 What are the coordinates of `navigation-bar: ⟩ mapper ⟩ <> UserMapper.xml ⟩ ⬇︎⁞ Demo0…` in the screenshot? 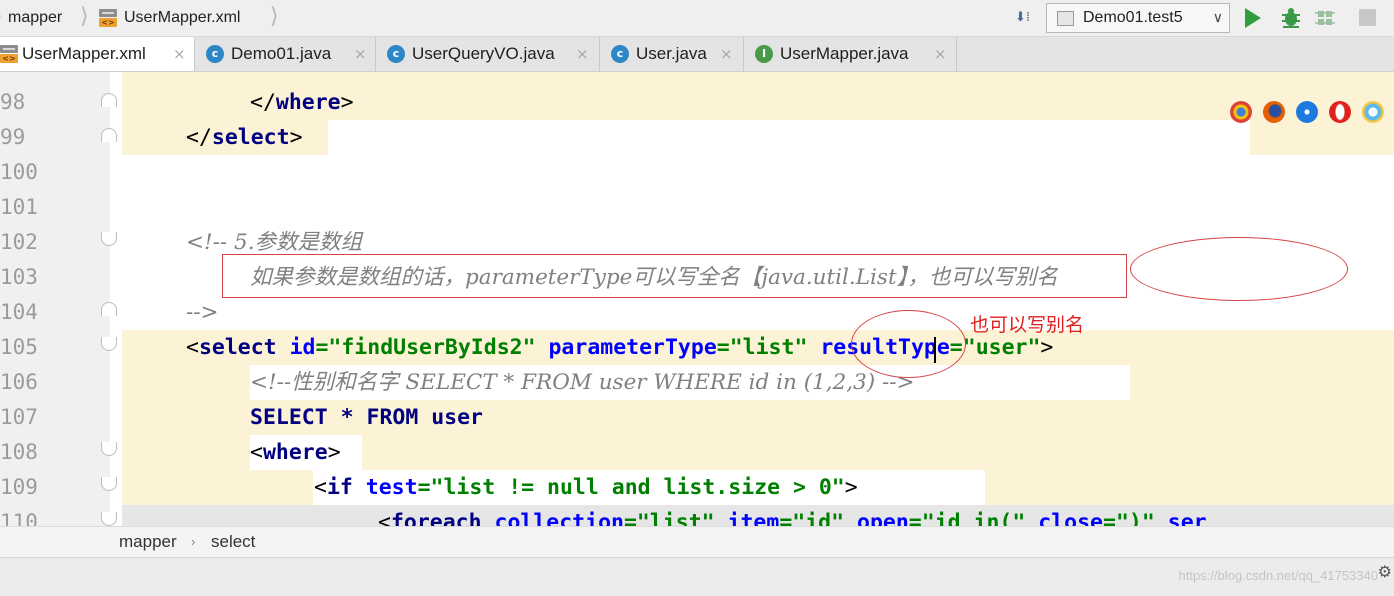 It's located at (697, 18).